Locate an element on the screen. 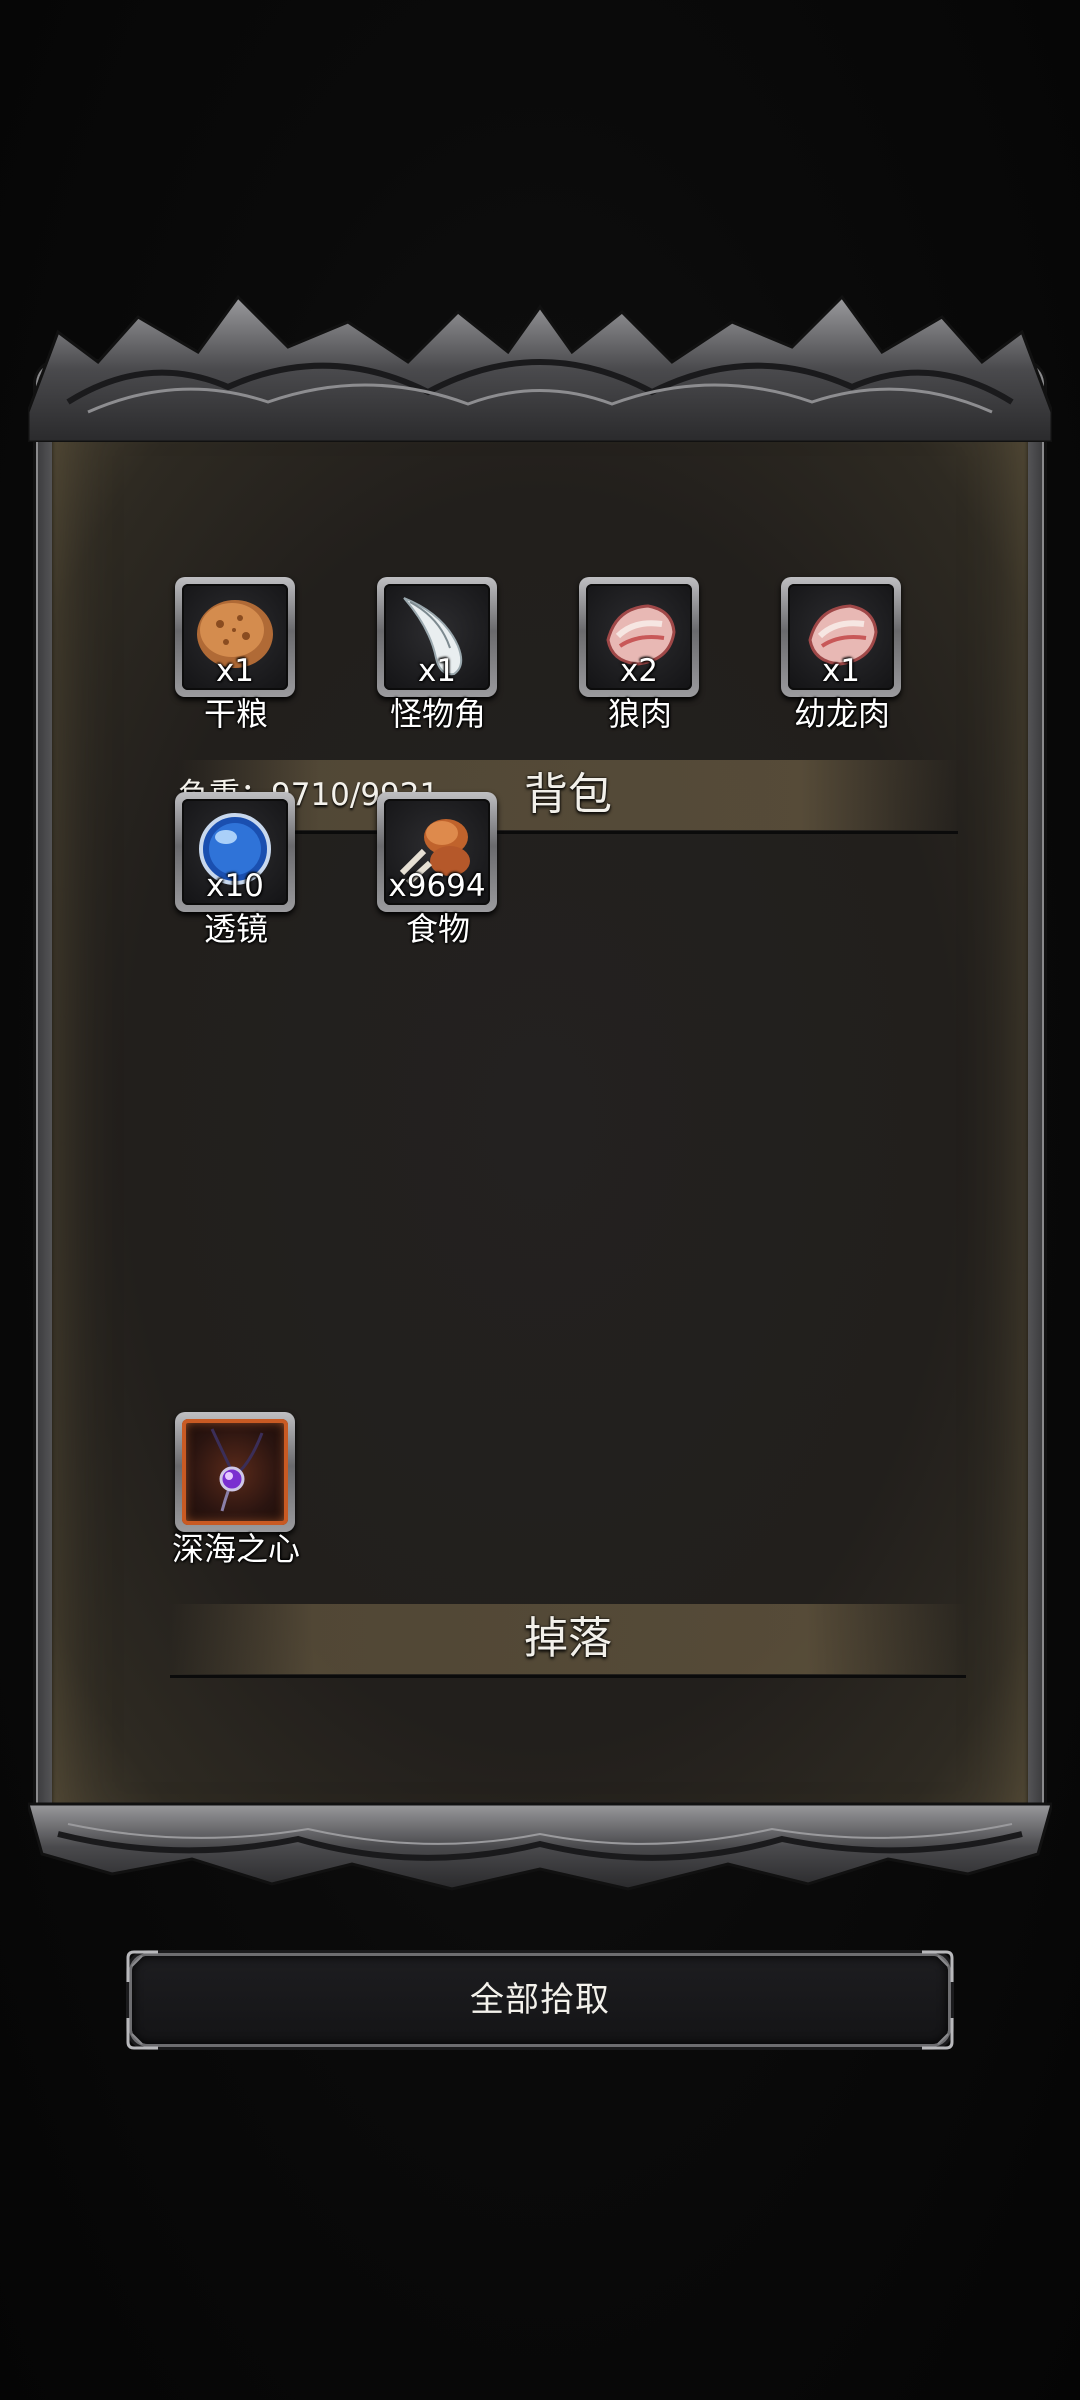 The height and width of the screenshot is (2400, 1080). frame-crown-ornament is located at coordinates (540, 368).